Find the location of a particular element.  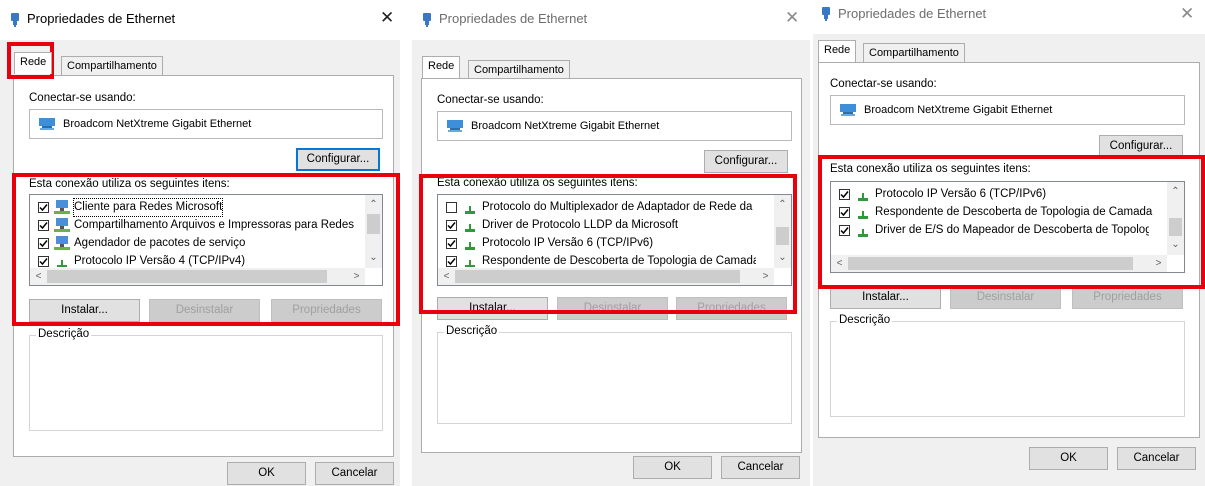

description-label: Descrição is located at coordinates (64, 334).